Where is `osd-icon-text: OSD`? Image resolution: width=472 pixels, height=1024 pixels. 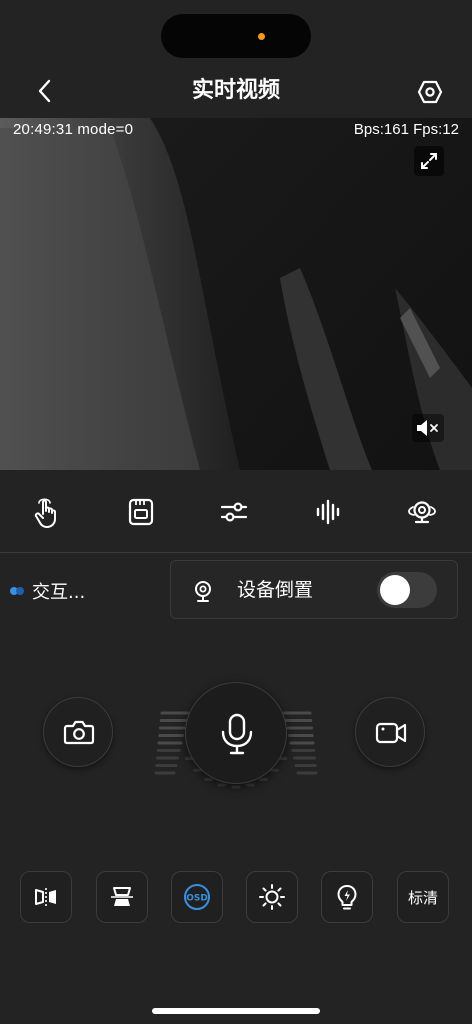 osd-icon-text: OSD is located at coordinates (197, 899).